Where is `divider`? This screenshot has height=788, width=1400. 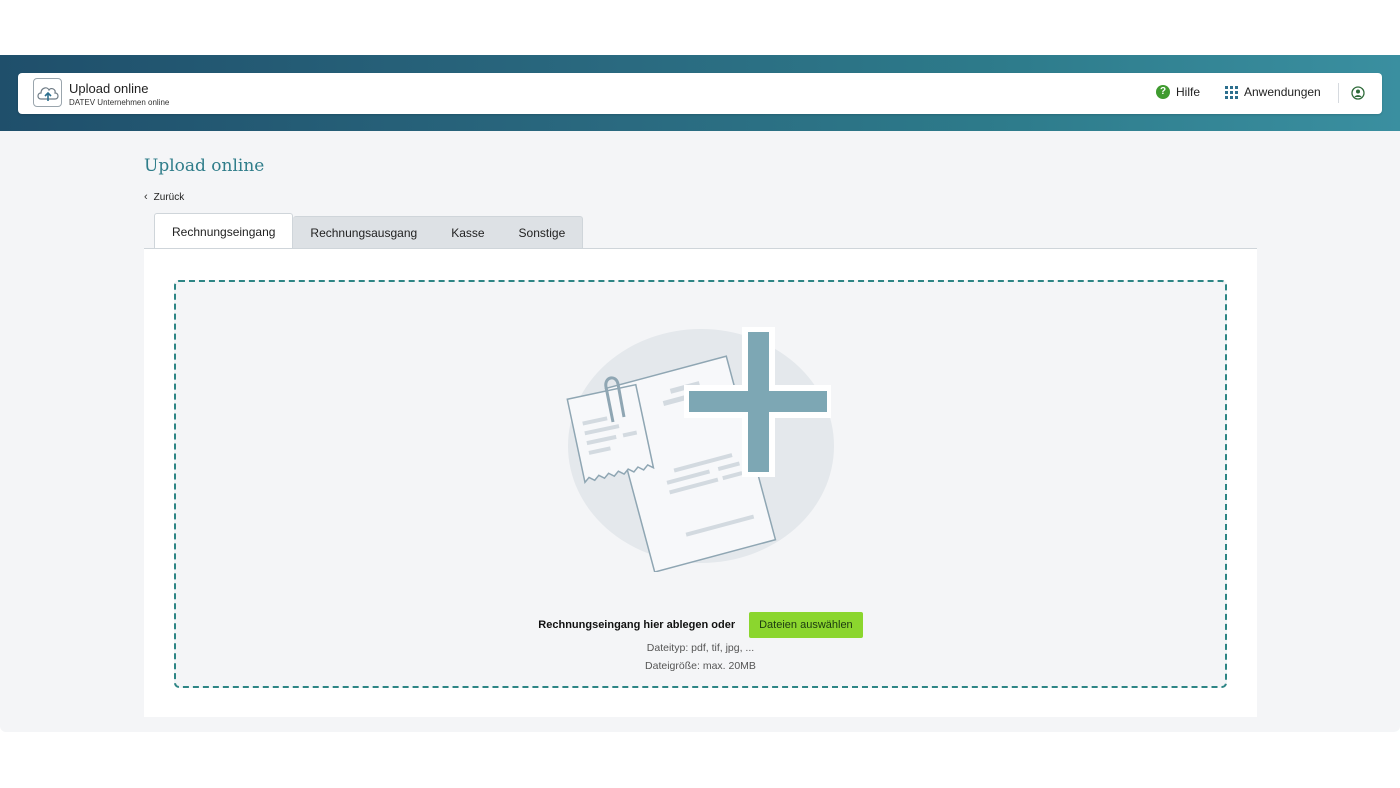
divider is located at coordinates (1338, 93).